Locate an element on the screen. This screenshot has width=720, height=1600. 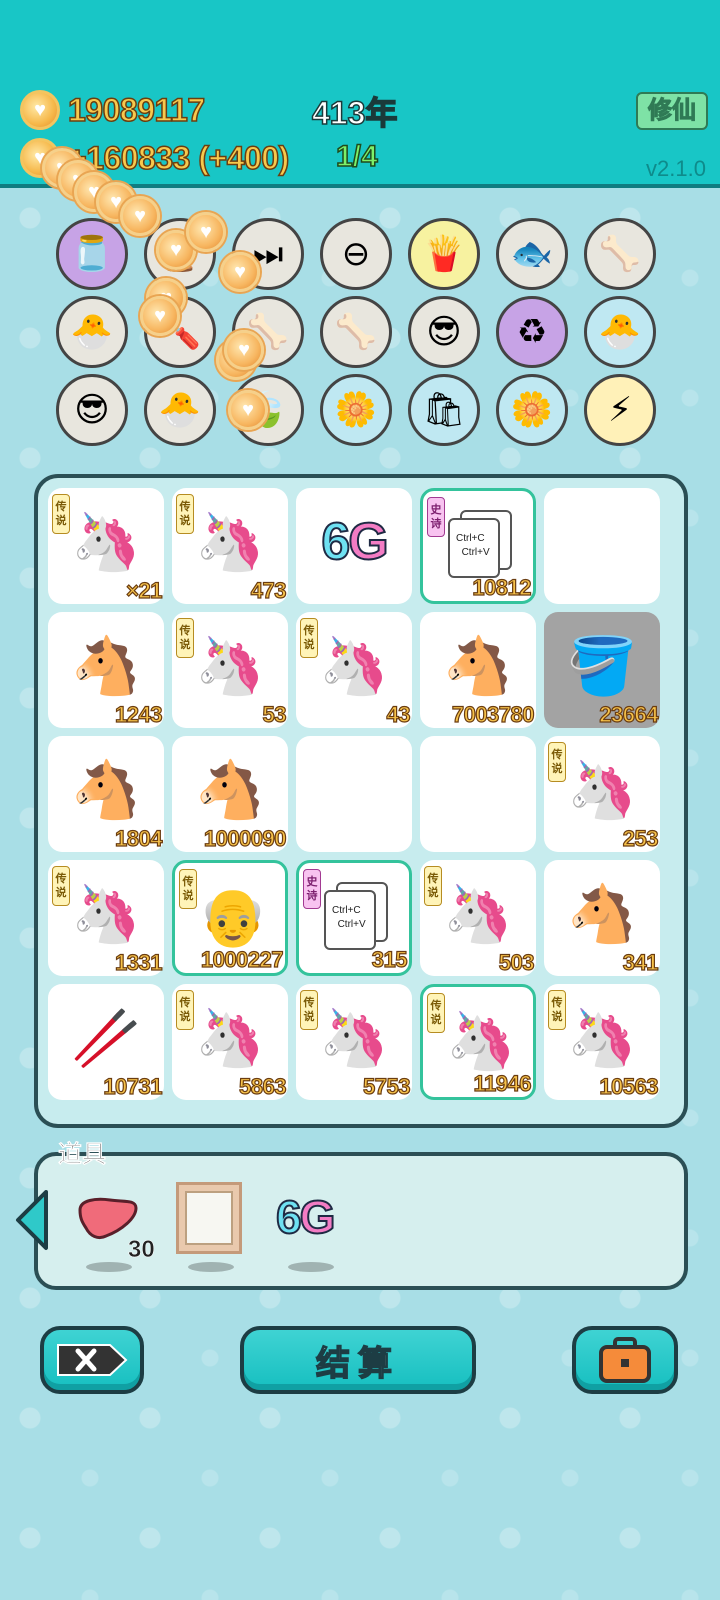
item-count: 10812 is located at coordinates (502, 587).